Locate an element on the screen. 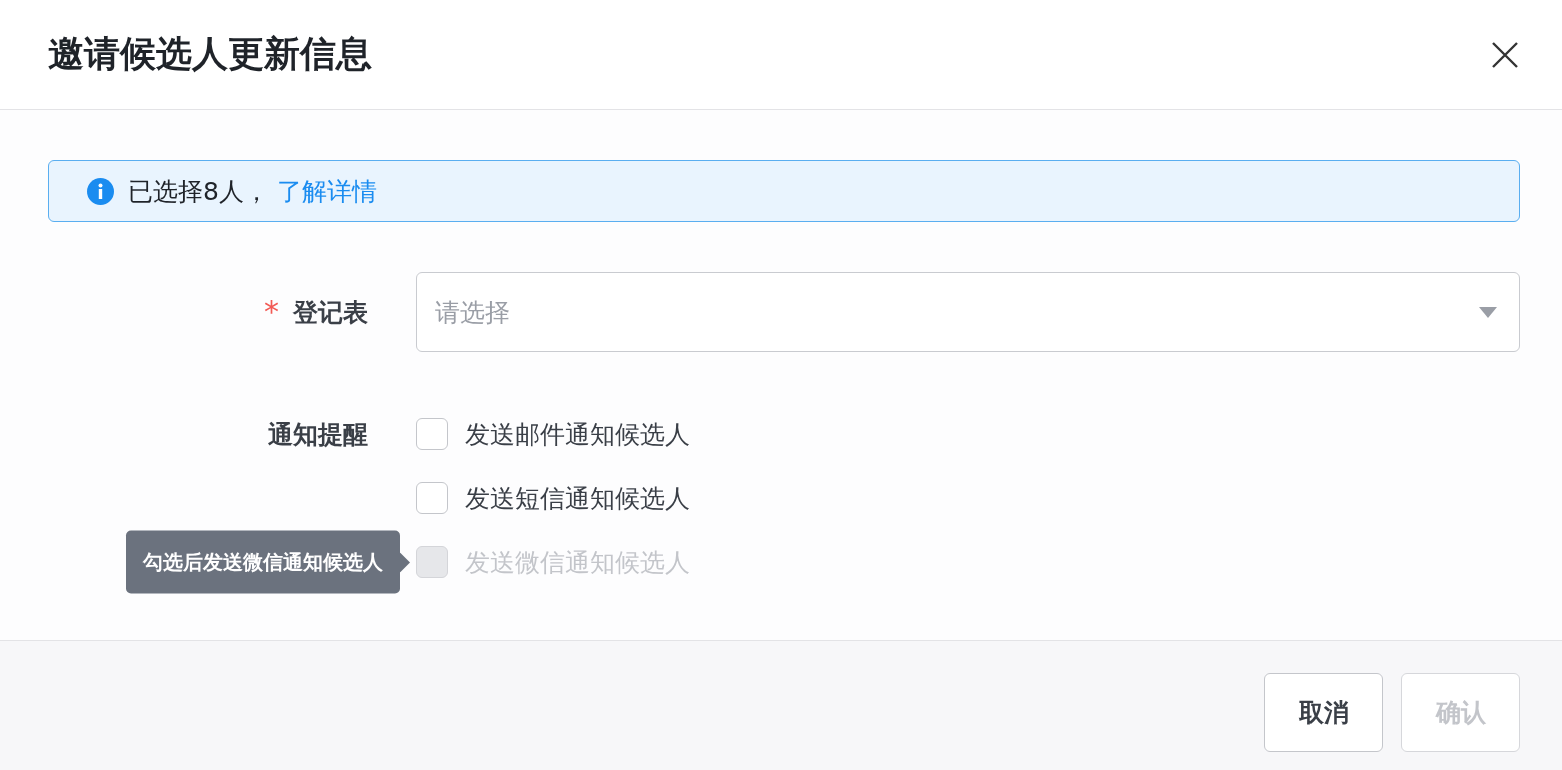 This screenshot has width=1562, height=770. close-button is located at coordinates (1505, 54).